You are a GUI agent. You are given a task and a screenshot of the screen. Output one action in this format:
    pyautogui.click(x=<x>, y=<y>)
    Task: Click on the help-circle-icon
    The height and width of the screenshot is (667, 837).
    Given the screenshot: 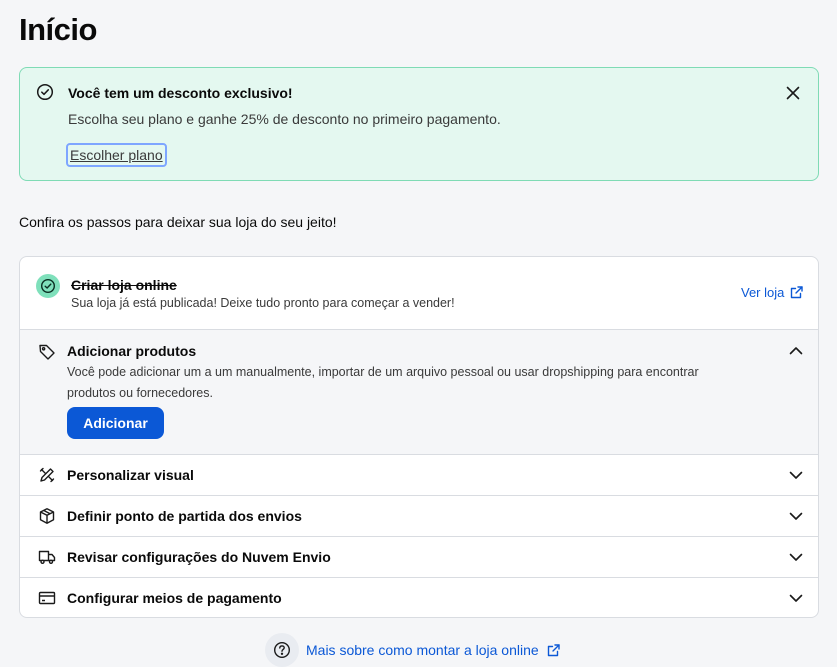 What is the action you would take?
    pyautogui.click(x=282, y=650)
    